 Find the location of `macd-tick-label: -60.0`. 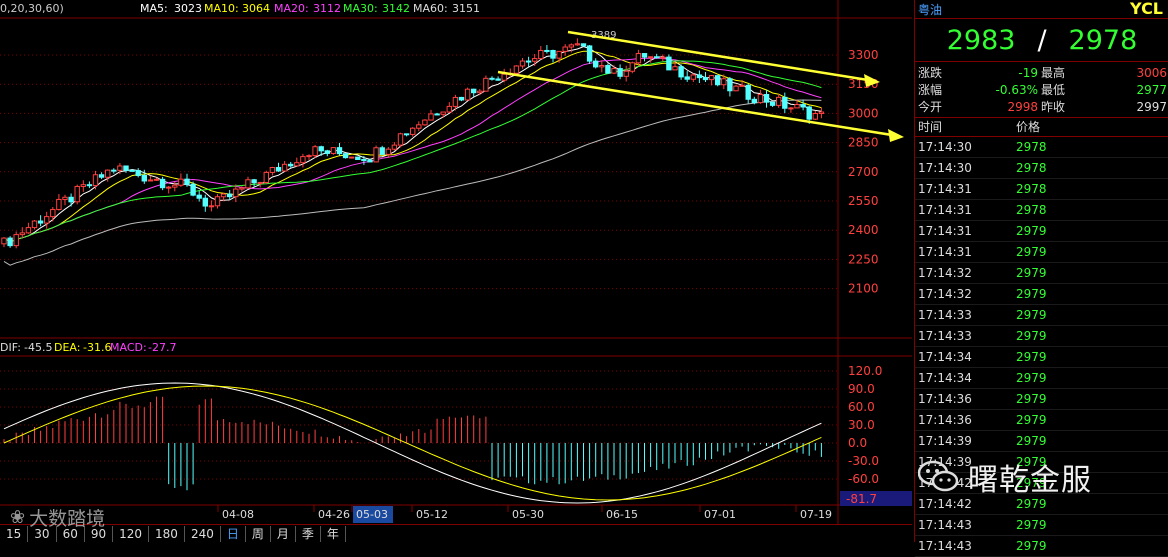

macd-tick-label: -60.0 is located at coordinates (863, 479).